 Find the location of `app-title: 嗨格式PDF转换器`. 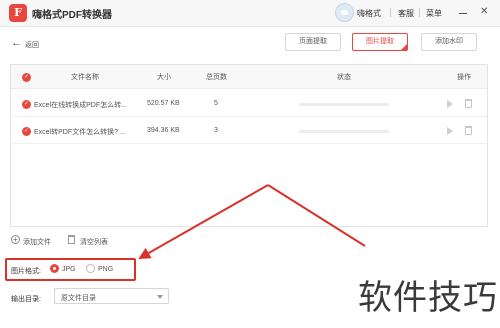

app-title: 嗨格式PDF转换器 is located at coordinates (72, 15).